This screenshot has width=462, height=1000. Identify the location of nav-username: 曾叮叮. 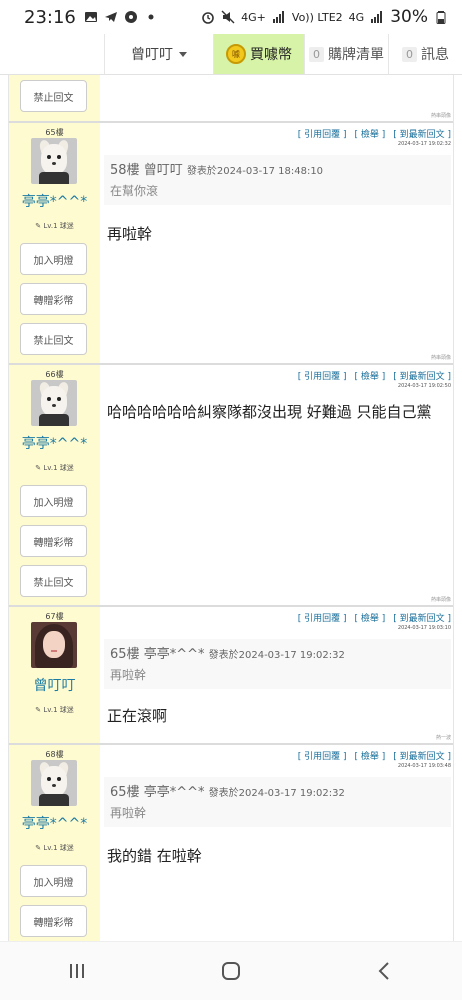
(152, 55).